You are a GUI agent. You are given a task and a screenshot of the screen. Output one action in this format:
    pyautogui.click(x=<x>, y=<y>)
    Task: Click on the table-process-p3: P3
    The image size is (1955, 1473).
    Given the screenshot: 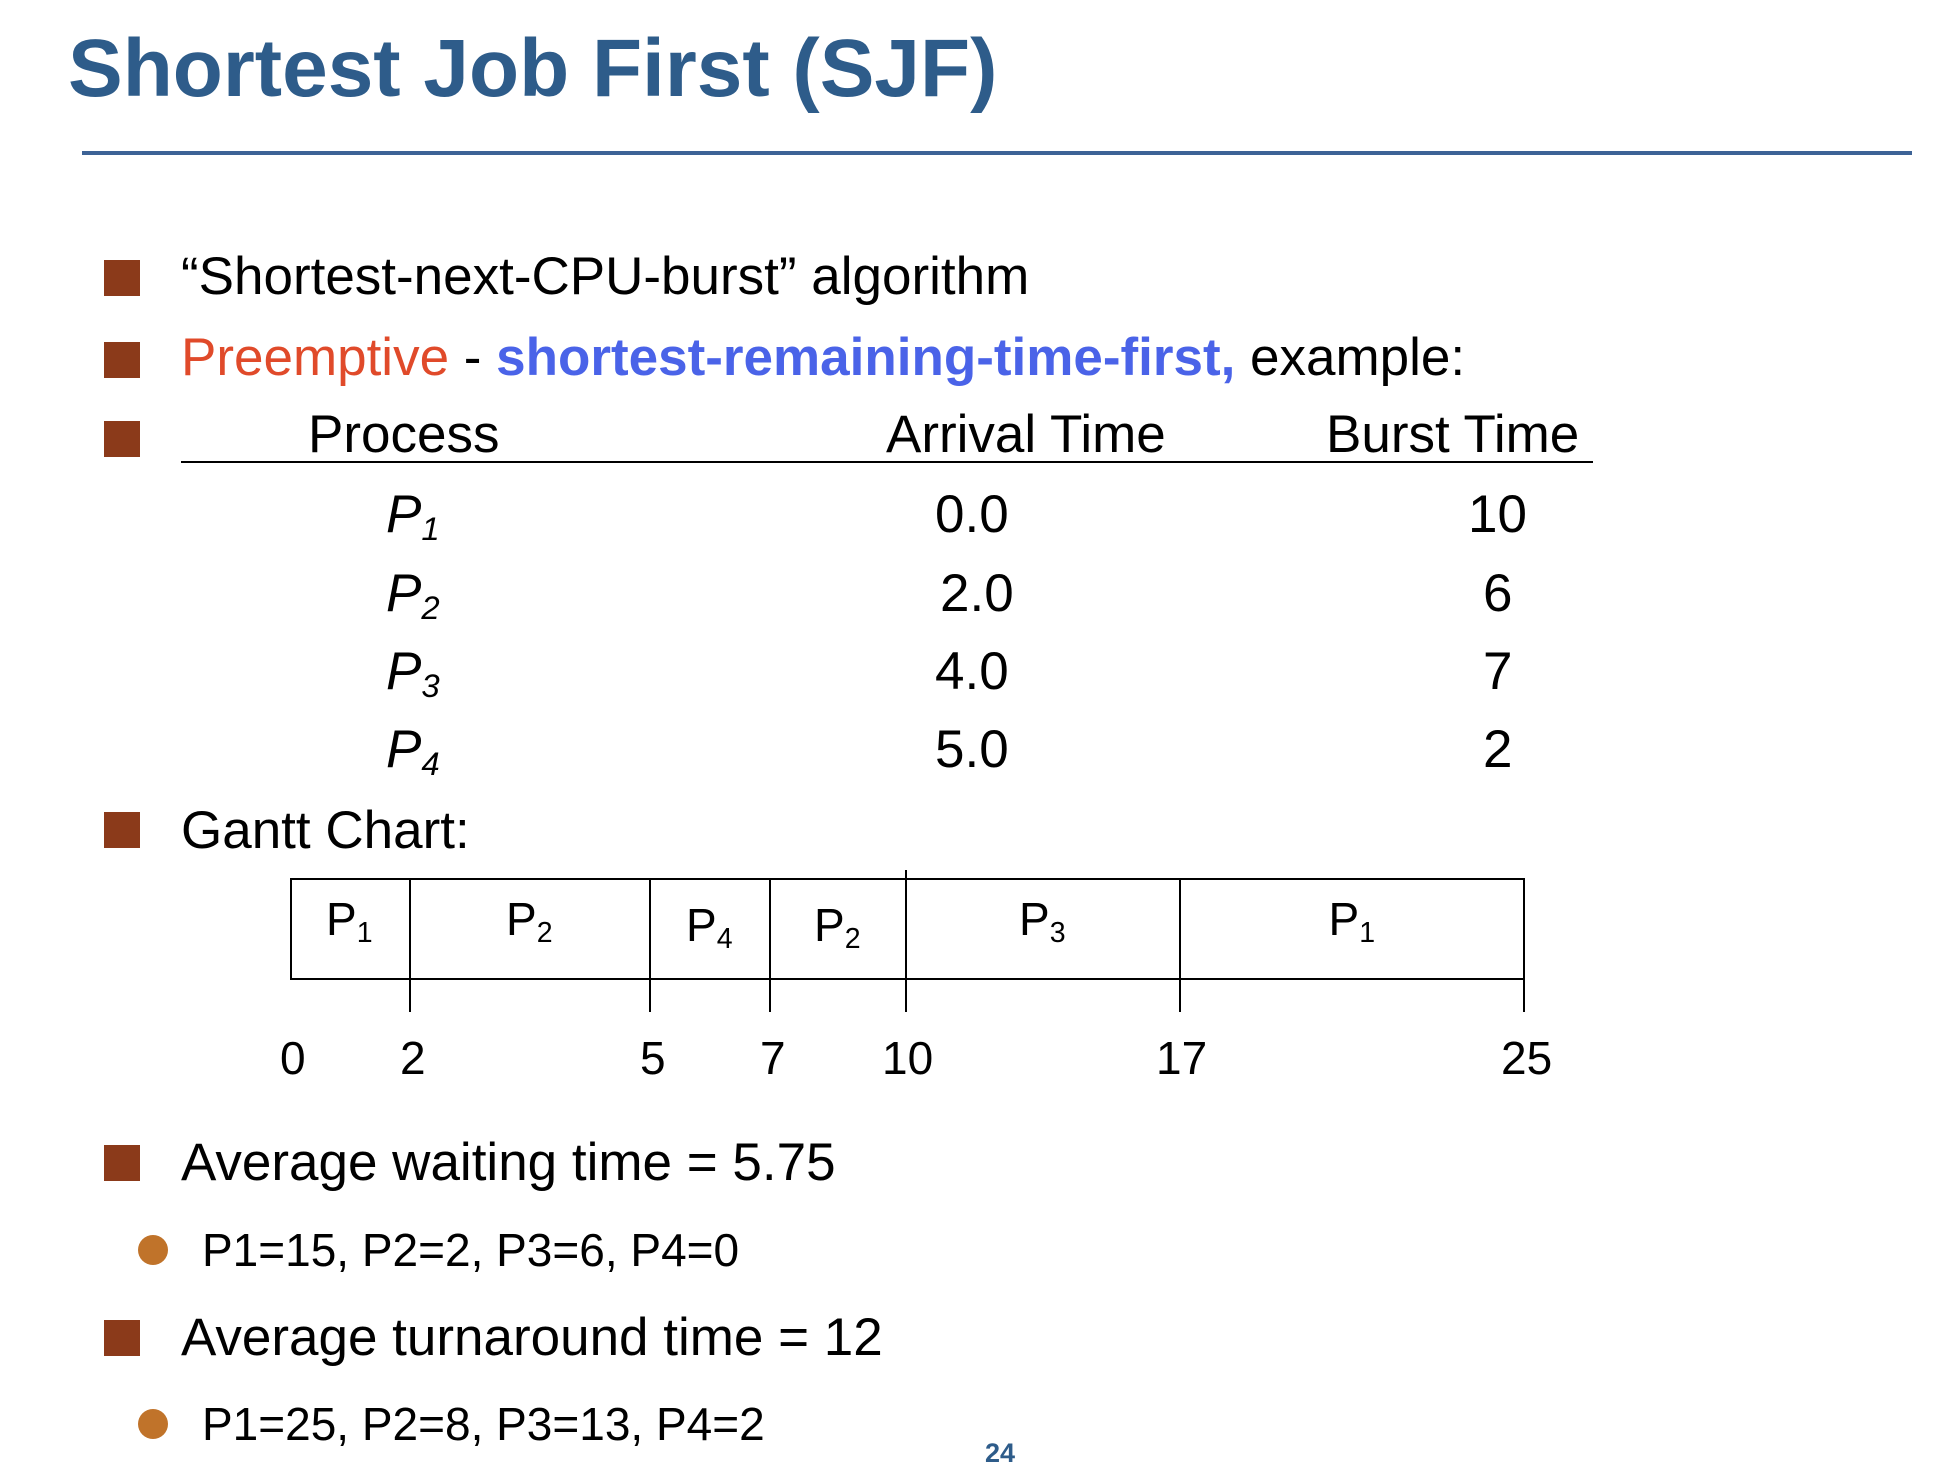 What is the action you would take?
    pyautogui.click(x=413, y=673)
    